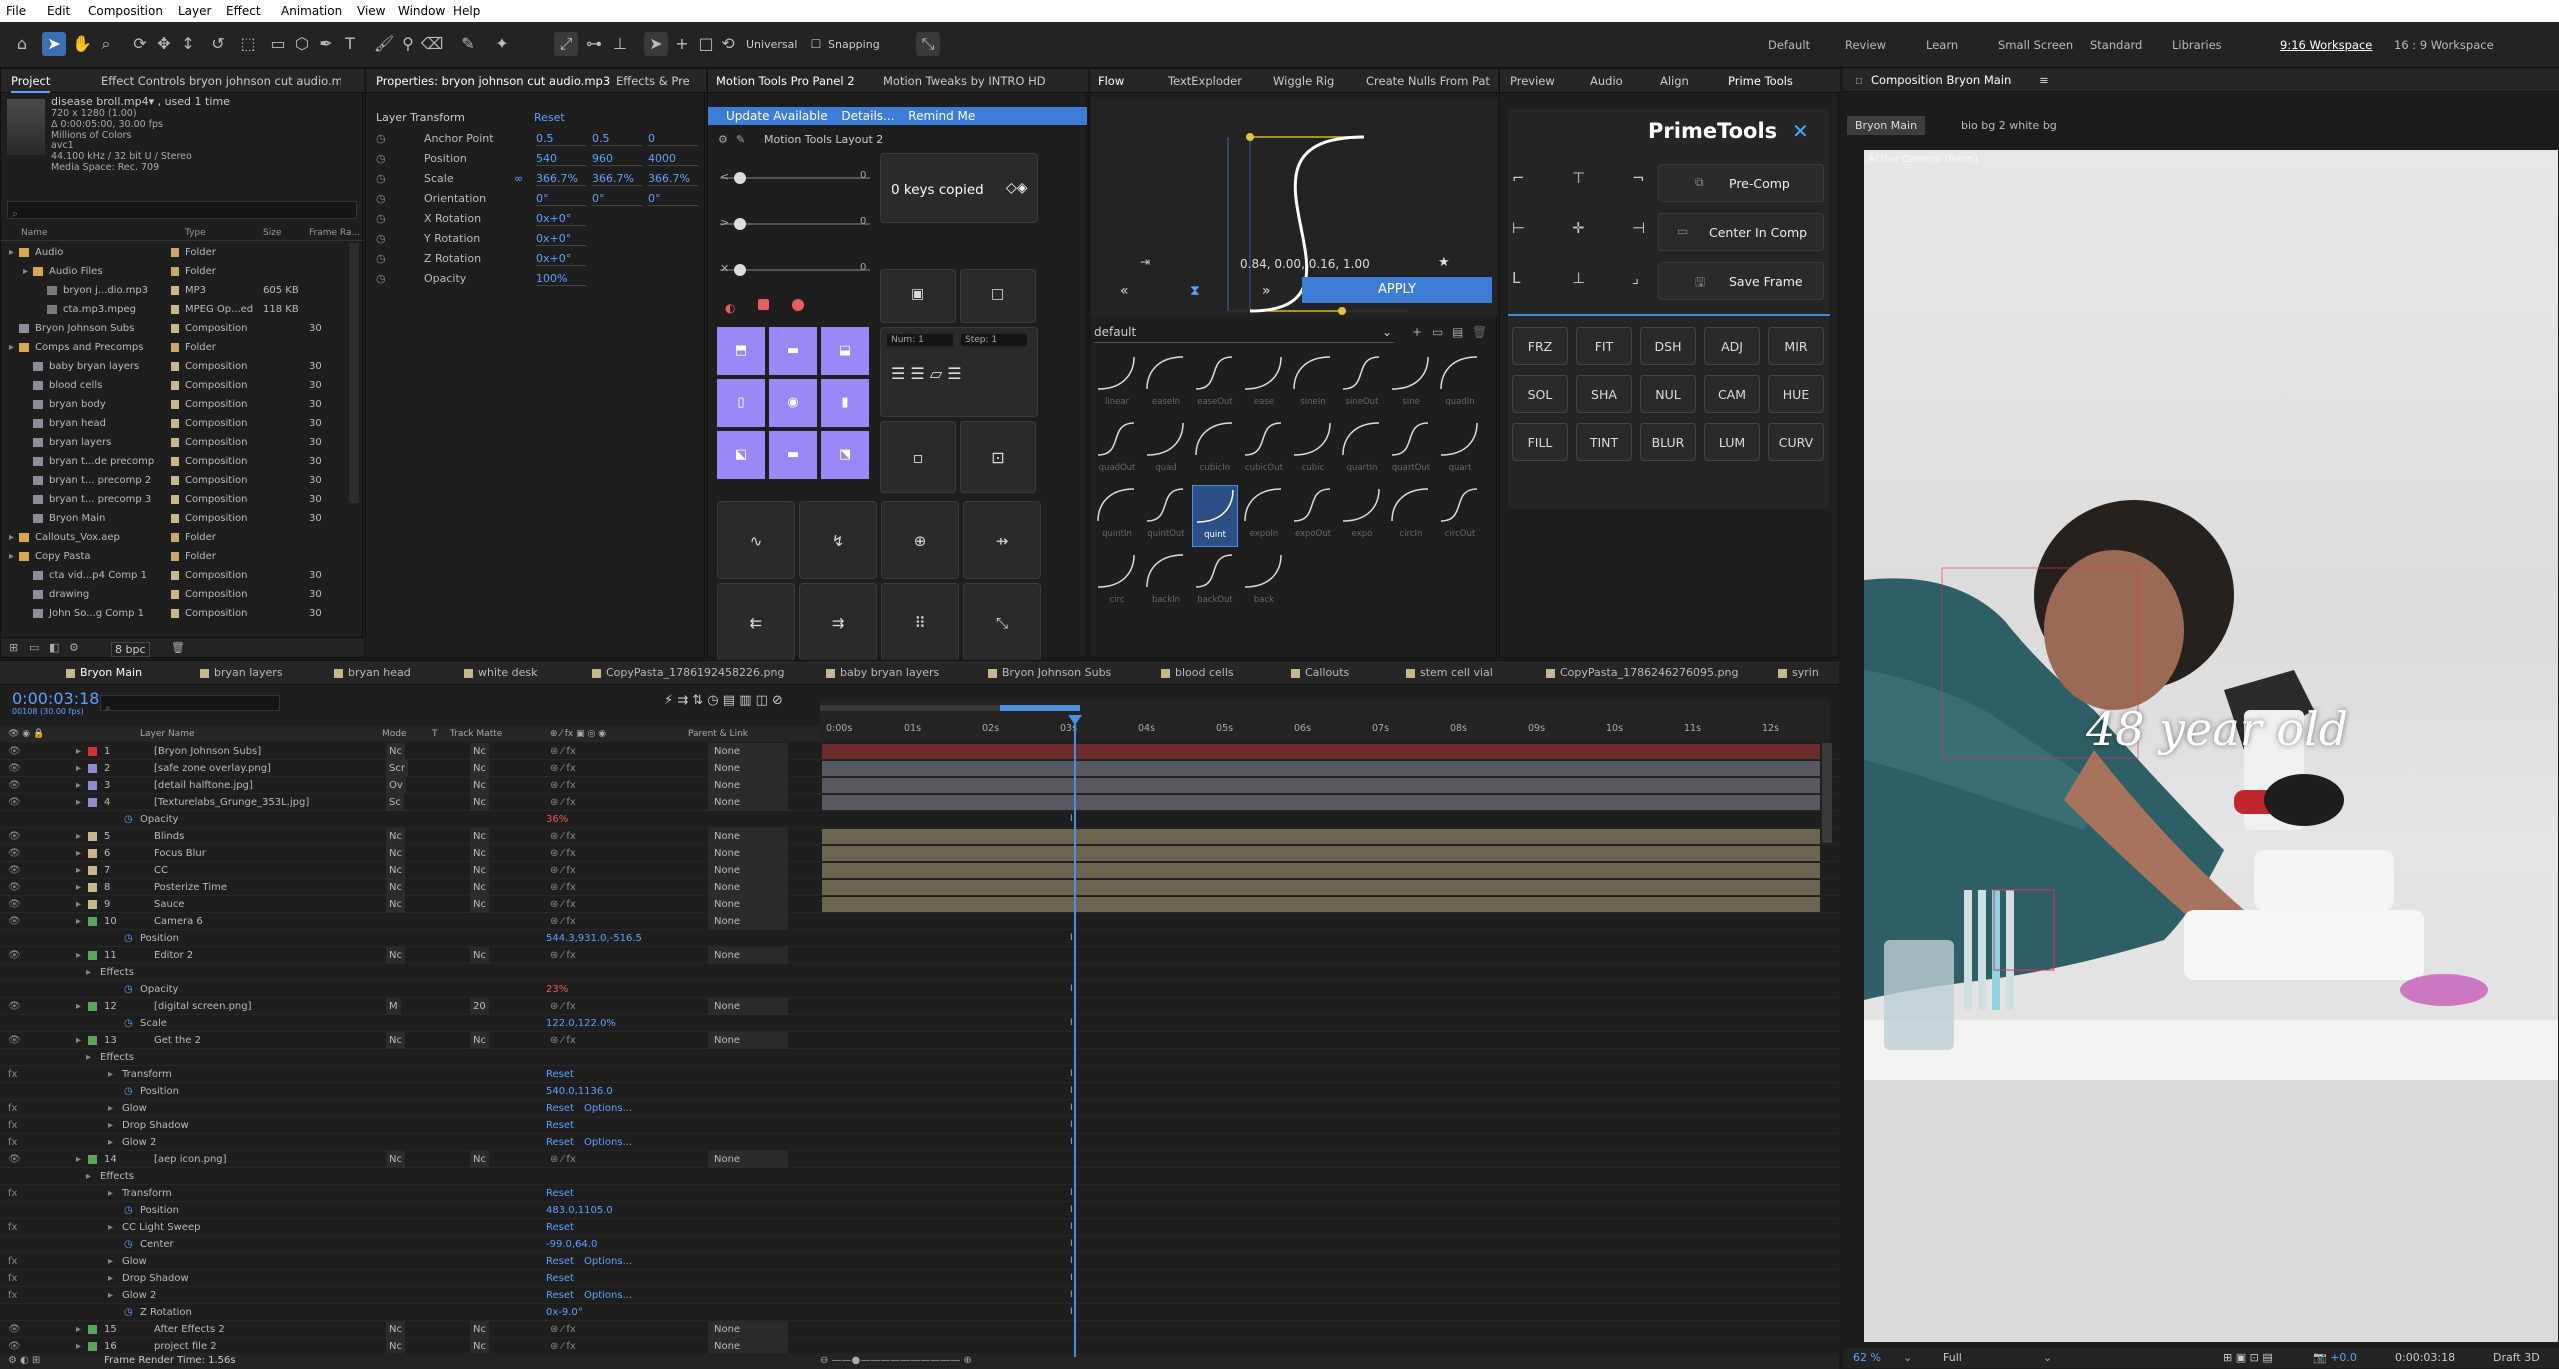  I want to click on tab-properties: Properties: bryon johnson cut audio.mp3, so click(493, 81).